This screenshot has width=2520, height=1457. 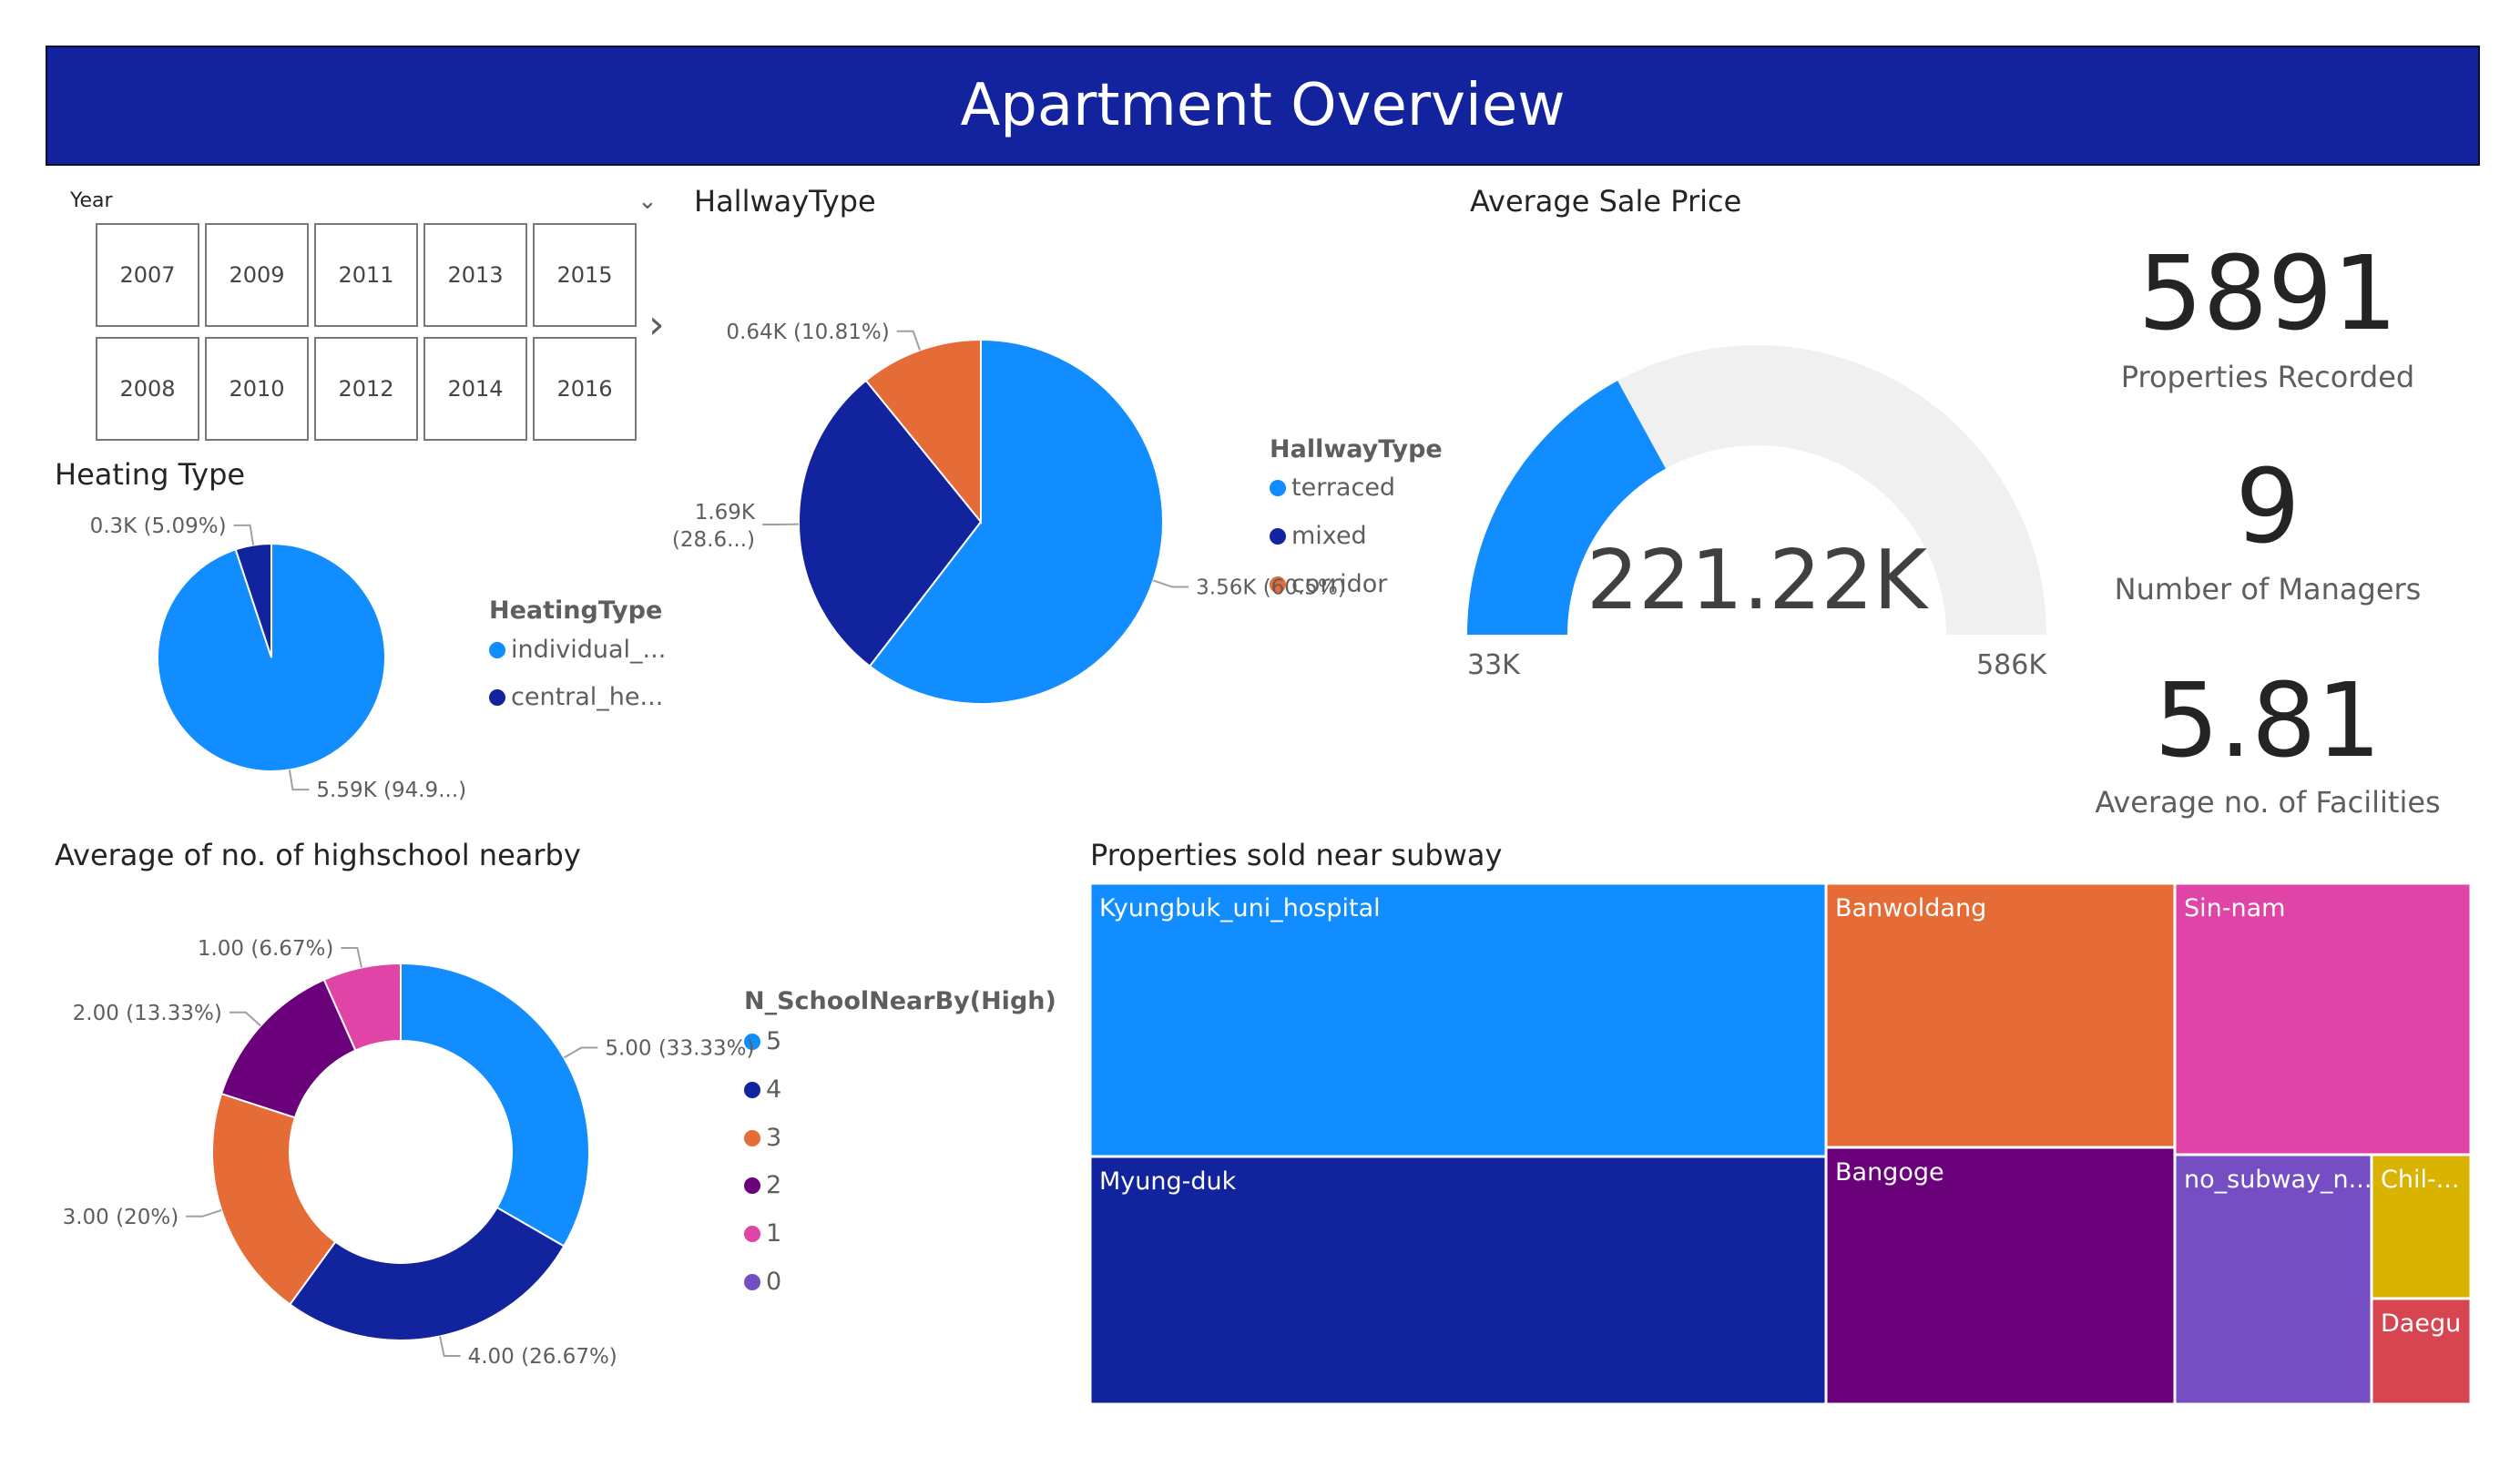 I want to click on legend-item: mixed, so click(x=1319, y=536).